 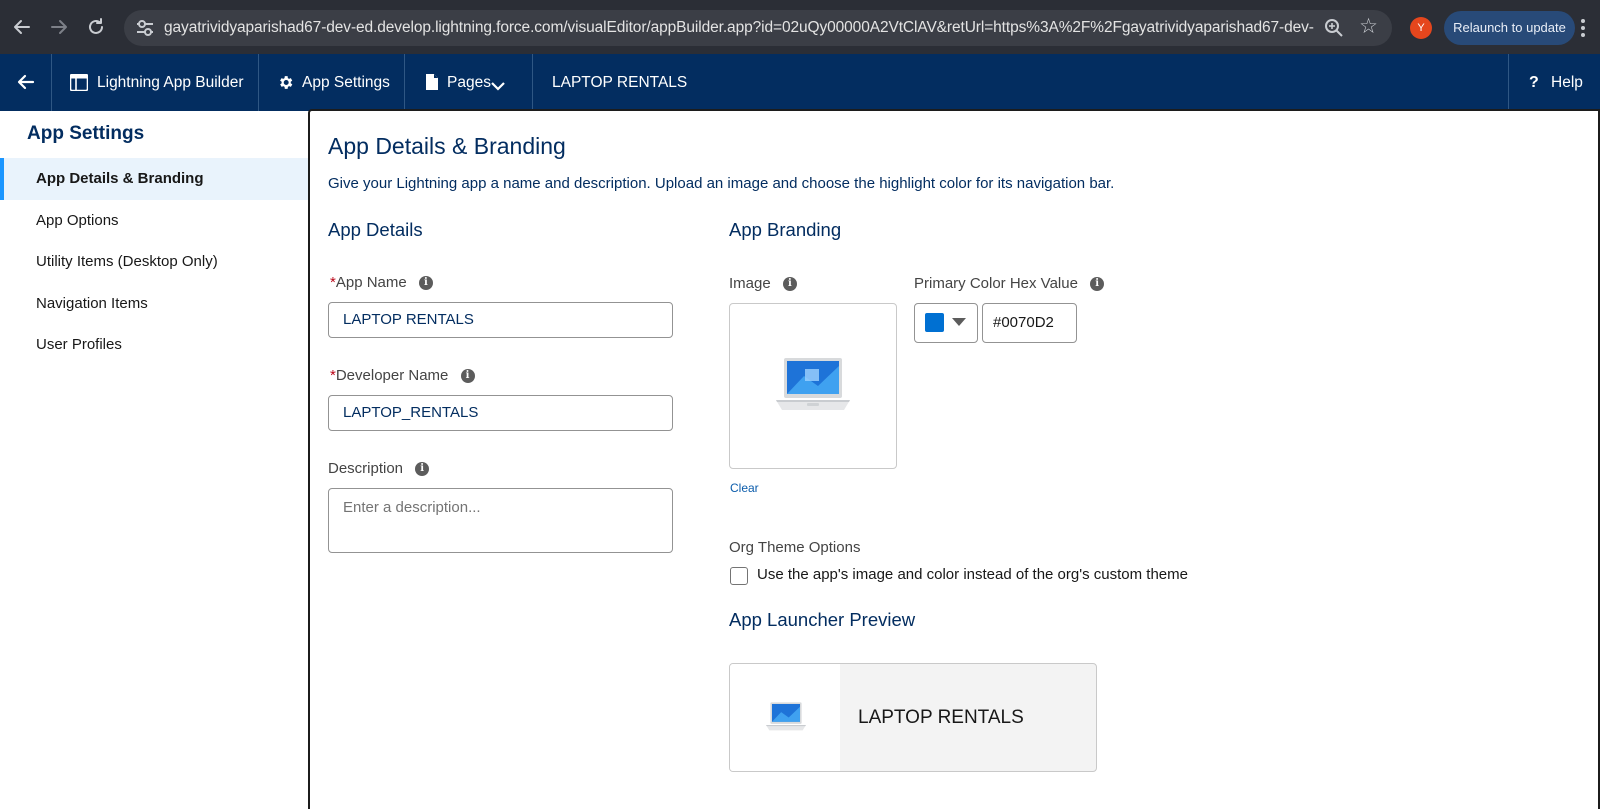 I want to click on site-settings-icon, so click(x=145, y=28).